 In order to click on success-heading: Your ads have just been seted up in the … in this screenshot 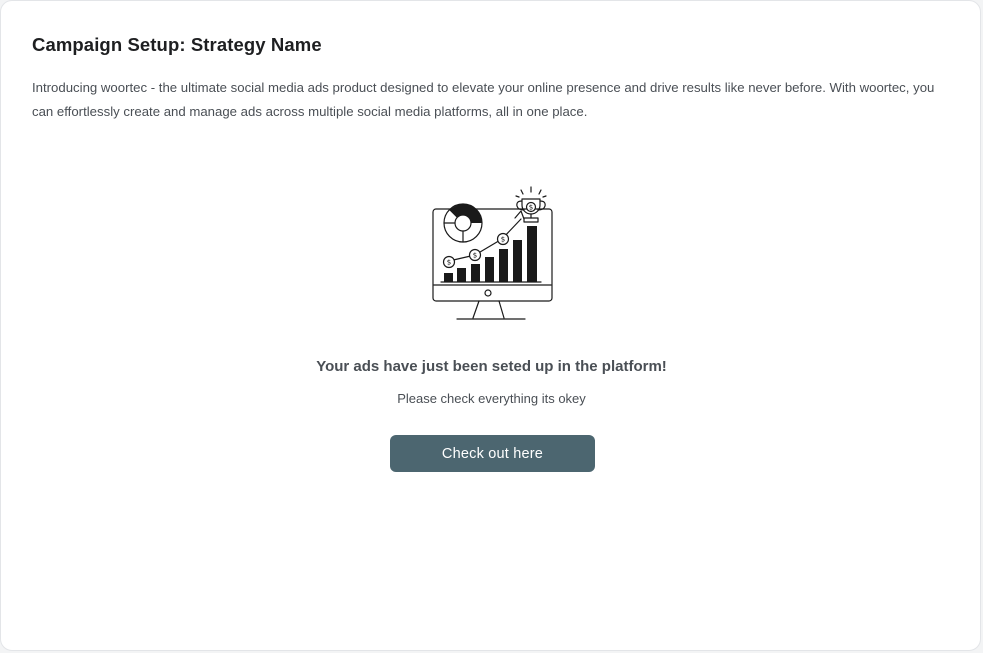, I will do `click(491, 366)`.